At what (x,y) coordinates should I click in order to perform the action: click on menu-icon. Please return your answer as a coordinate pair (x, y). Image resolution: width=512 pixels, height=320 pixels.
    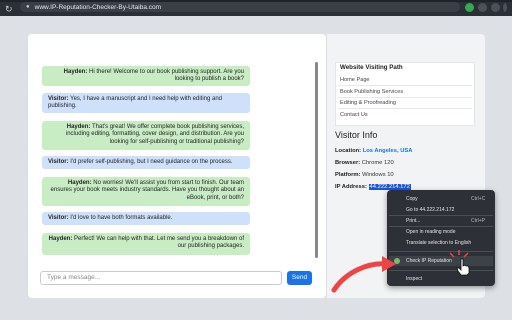
    Looking at the image, I should click on (505, 7).